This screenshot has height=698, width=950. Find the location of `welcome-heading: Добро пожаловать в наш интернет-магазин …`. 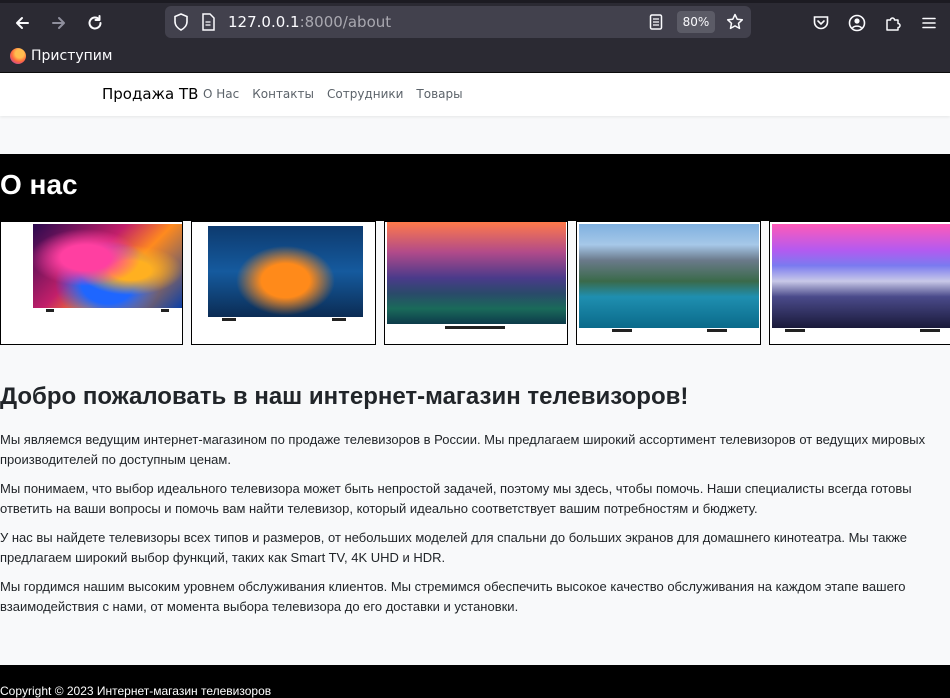

welcome-heading: Добро пожаловать в наш интернет-магазин … is located at coordinates (344, 396).